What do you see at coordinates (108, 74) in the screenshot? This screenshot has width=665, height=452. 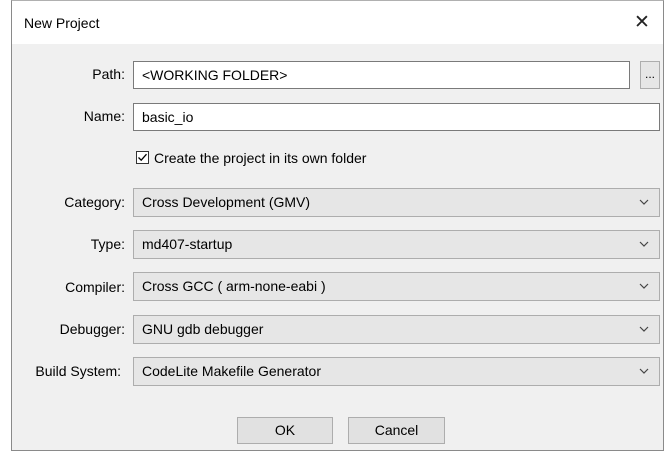 I see `path-label: Path:` at bounding box center [108, 74].